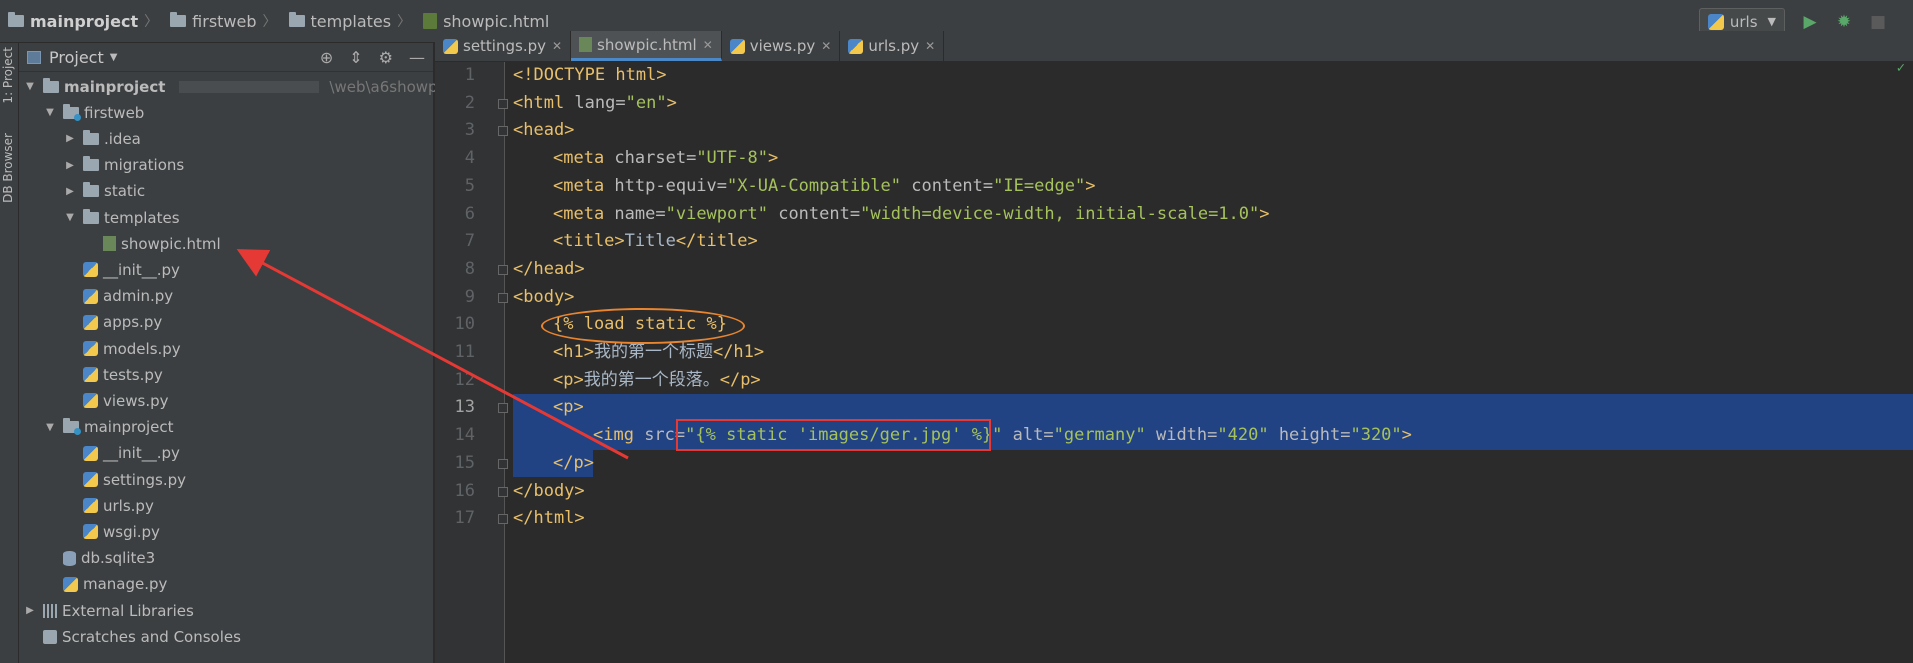 The image size is (1913, 663). I want to click on tree-item: ▶ .idea, so click(103, 138).